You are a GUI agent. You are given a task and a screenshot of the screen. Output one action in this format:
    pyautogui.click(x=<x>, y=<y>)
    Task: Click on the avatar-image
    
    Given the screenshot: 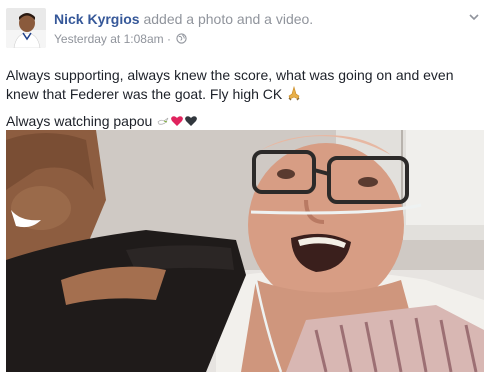 What is the action you would take?
    pyautogui.click(x=26, y=28)
    